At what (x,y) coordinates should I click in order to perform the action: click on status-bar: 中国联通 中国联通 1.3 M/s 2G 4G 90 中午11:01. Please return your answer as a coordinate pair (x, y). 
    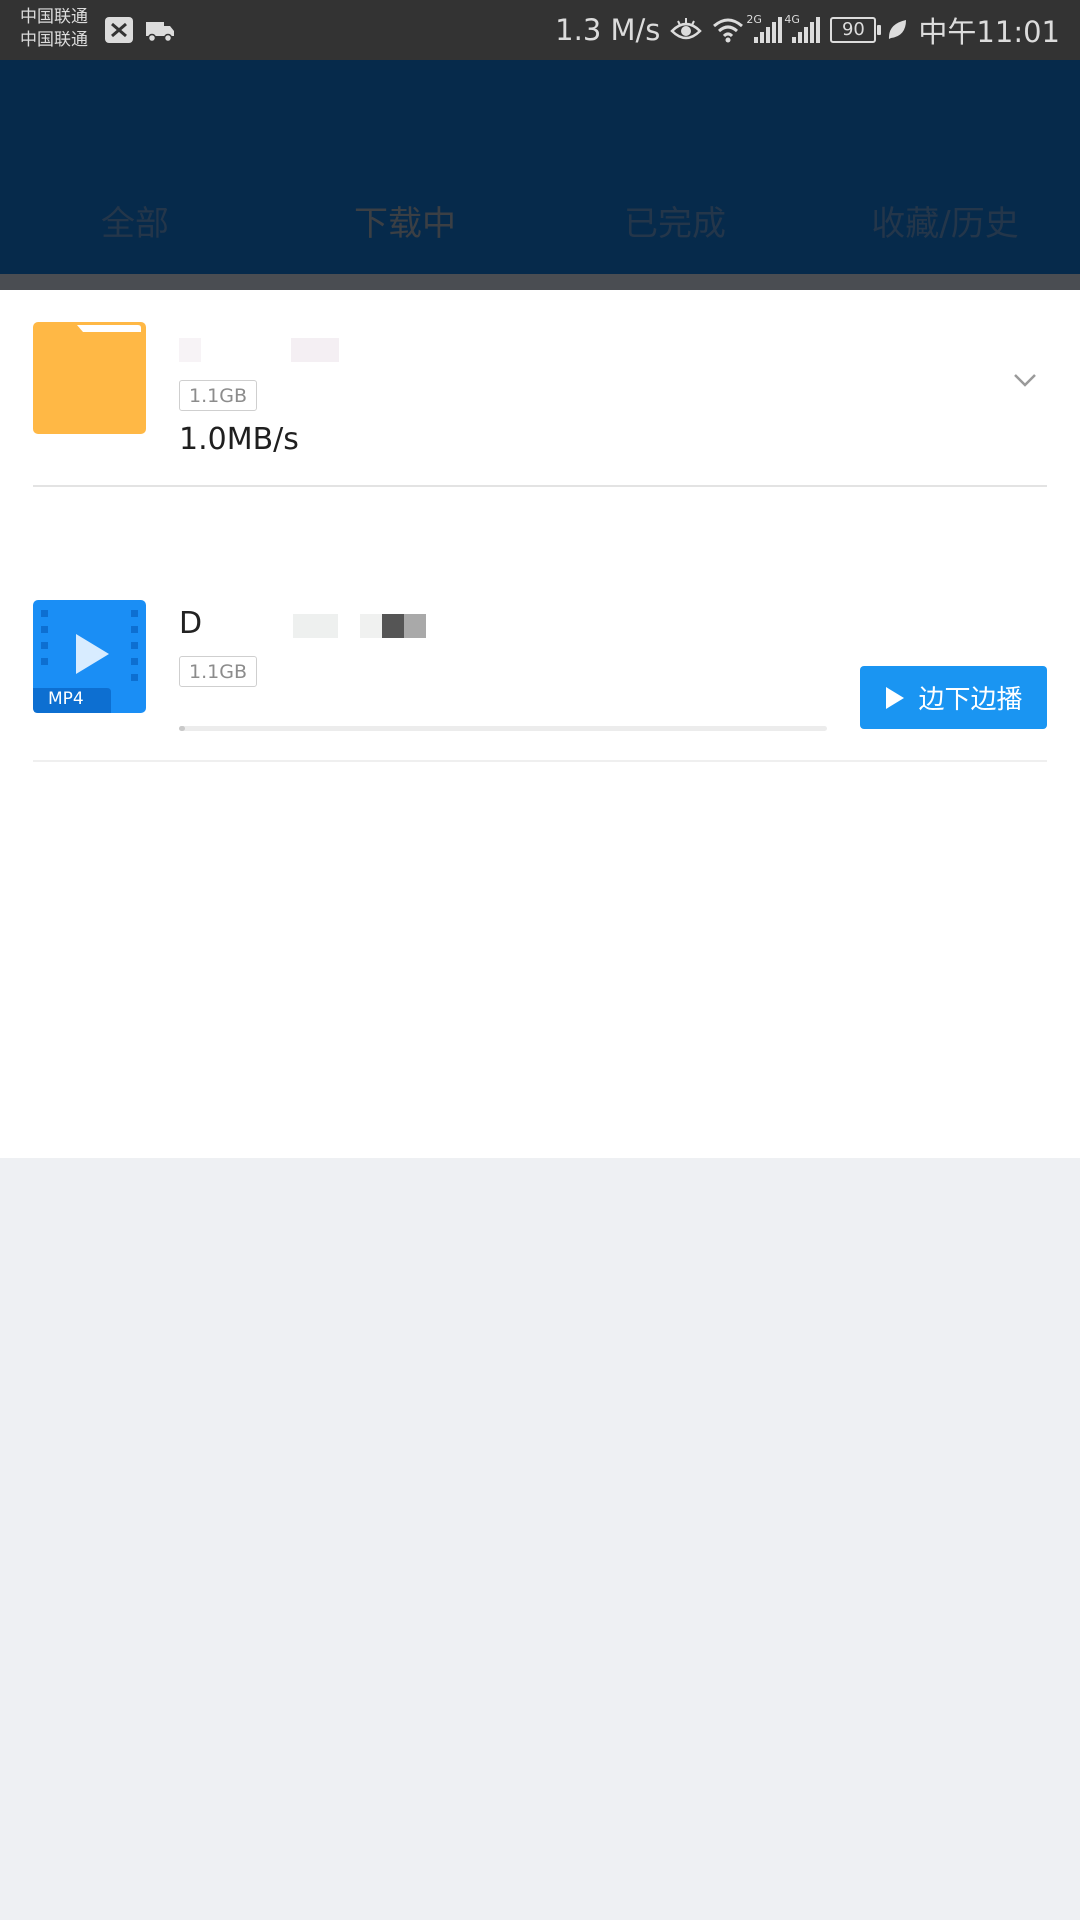
    Looking at the image, I should click on (540, 30).